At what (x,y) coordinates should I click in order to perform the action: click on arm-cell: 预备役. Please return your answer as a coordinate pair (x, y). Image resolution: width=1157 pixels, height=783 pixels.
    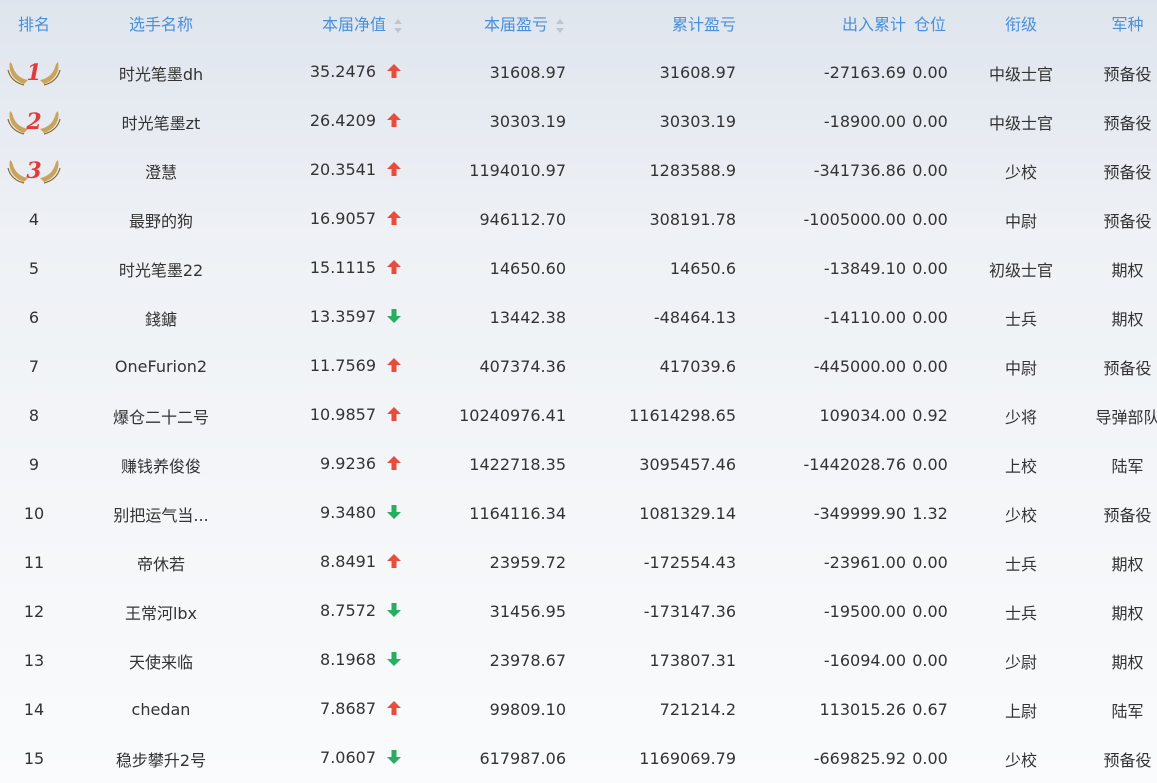
    Looking at the image, I should click on (1127, 515).